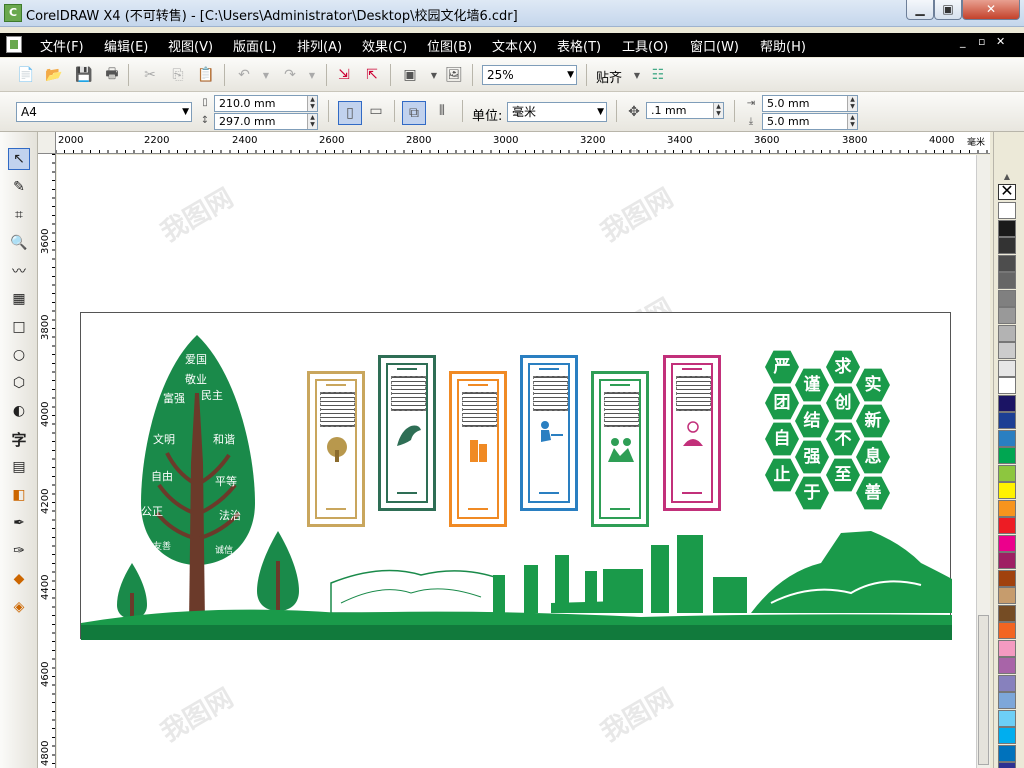 This screenshot has width=1024, height=768. I want to click on coreldraw-app-icon: C, so click(13, 13).